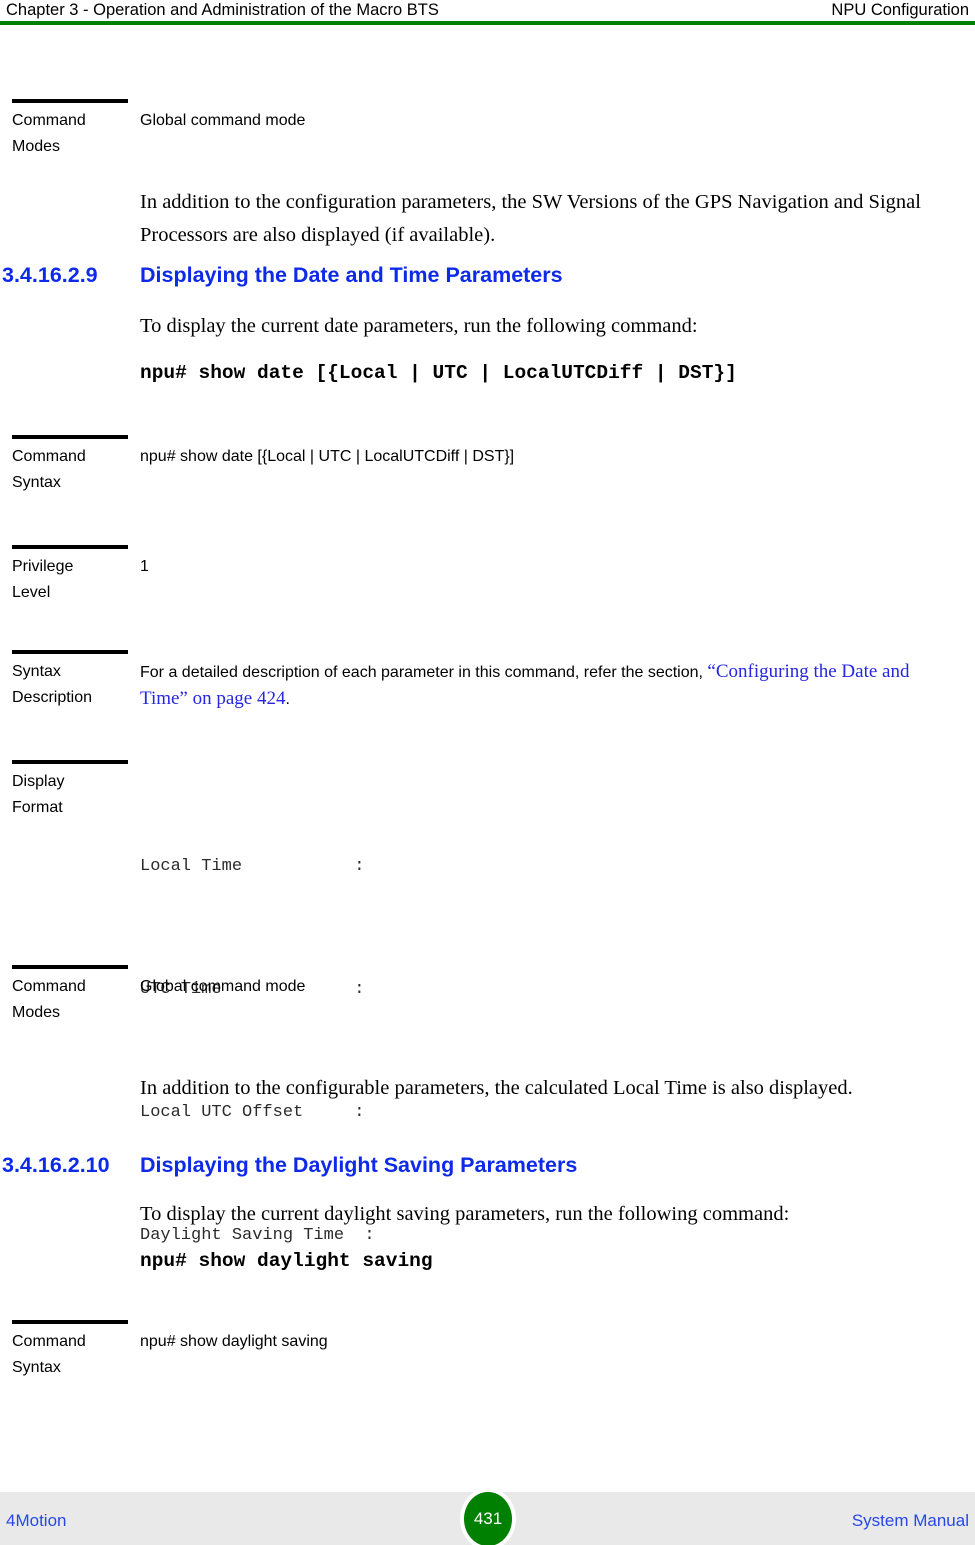  What do you see at coordinates (900, 10) in the screenshot?
I see `header-section-title: NPU Configuration` at bounding box center [900, 10].